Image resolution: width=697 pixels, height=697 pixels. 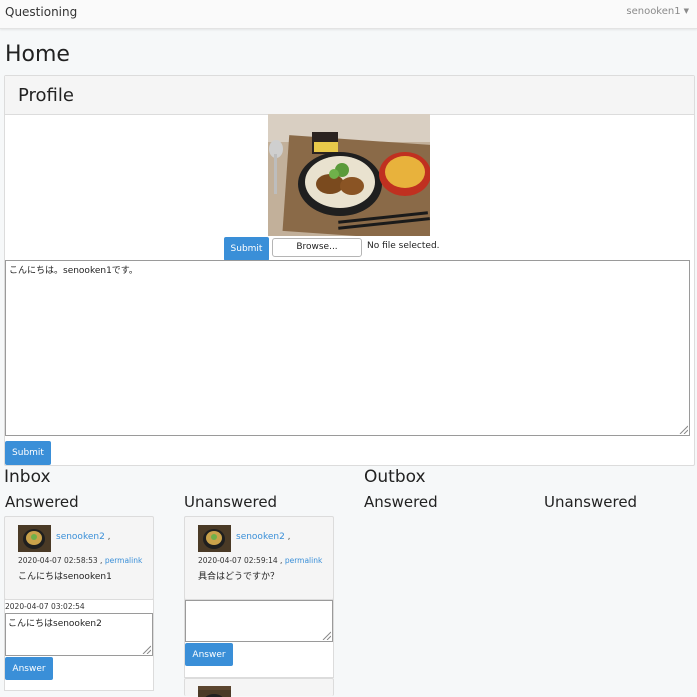 I want to click on page-title: Home, so click(x=37, y=54).